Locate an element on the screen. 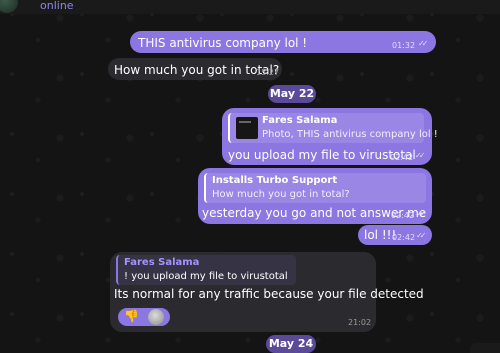 This screenshot has width=500, height=353. photo-thumbnail is located at coordinates (247, 128).